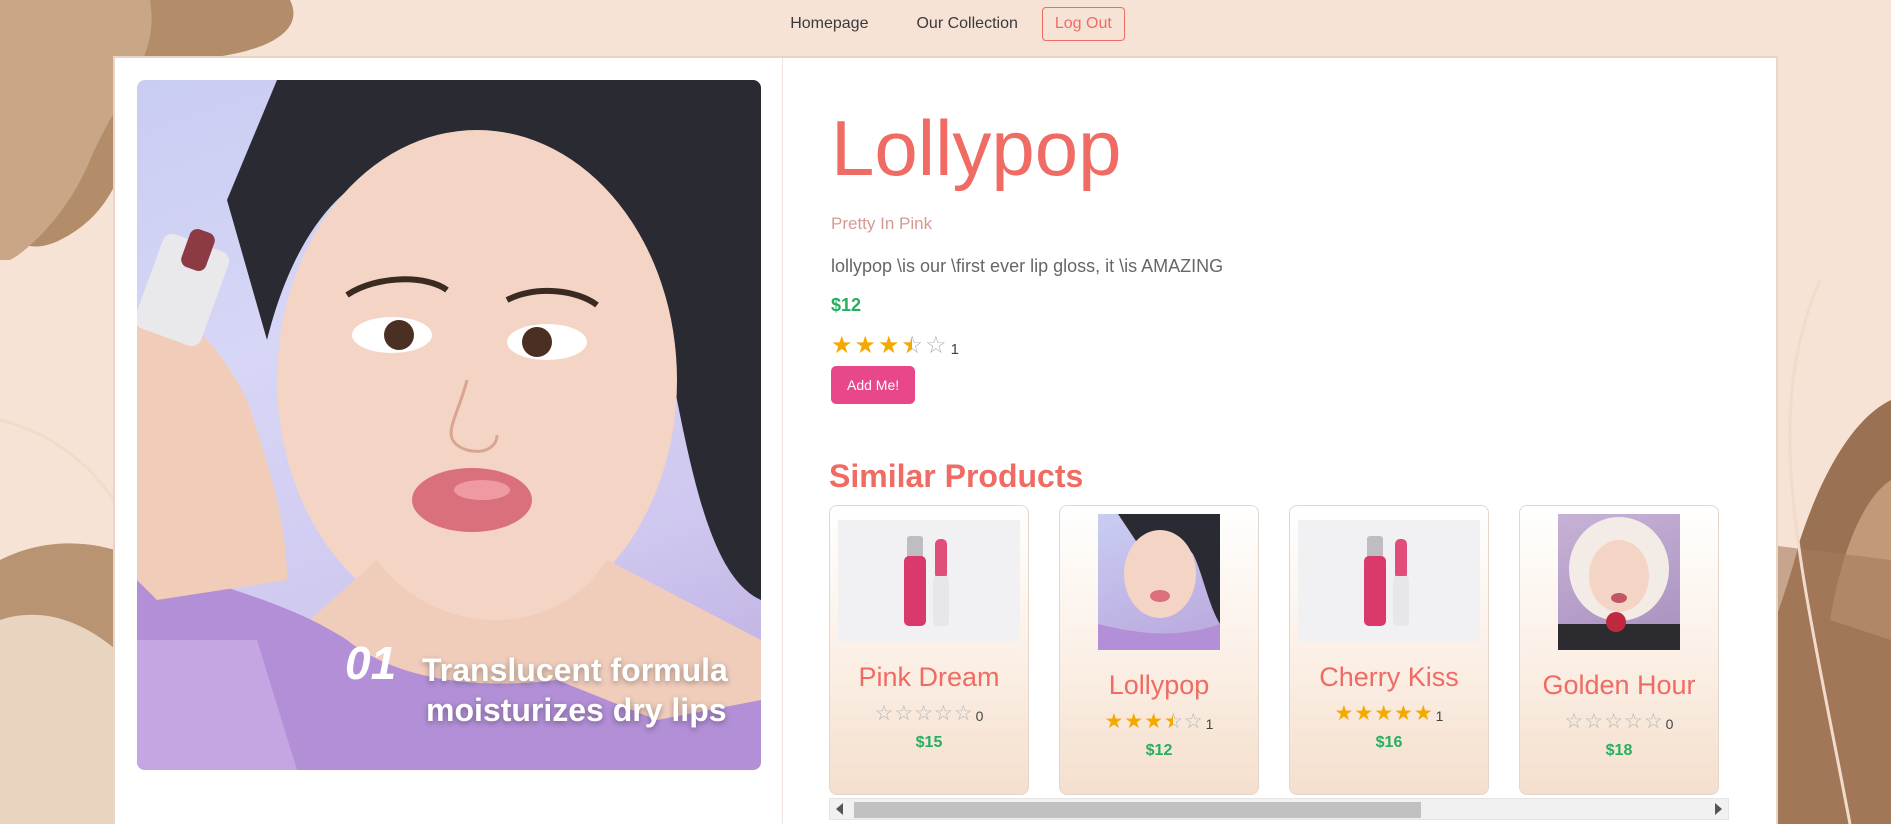 The image size is (1891, 824). What do you see at coordinates (873, 385) in the screenshot?
I see `add-to-cart-button: Add Me!` at bounding box center [873, 385].